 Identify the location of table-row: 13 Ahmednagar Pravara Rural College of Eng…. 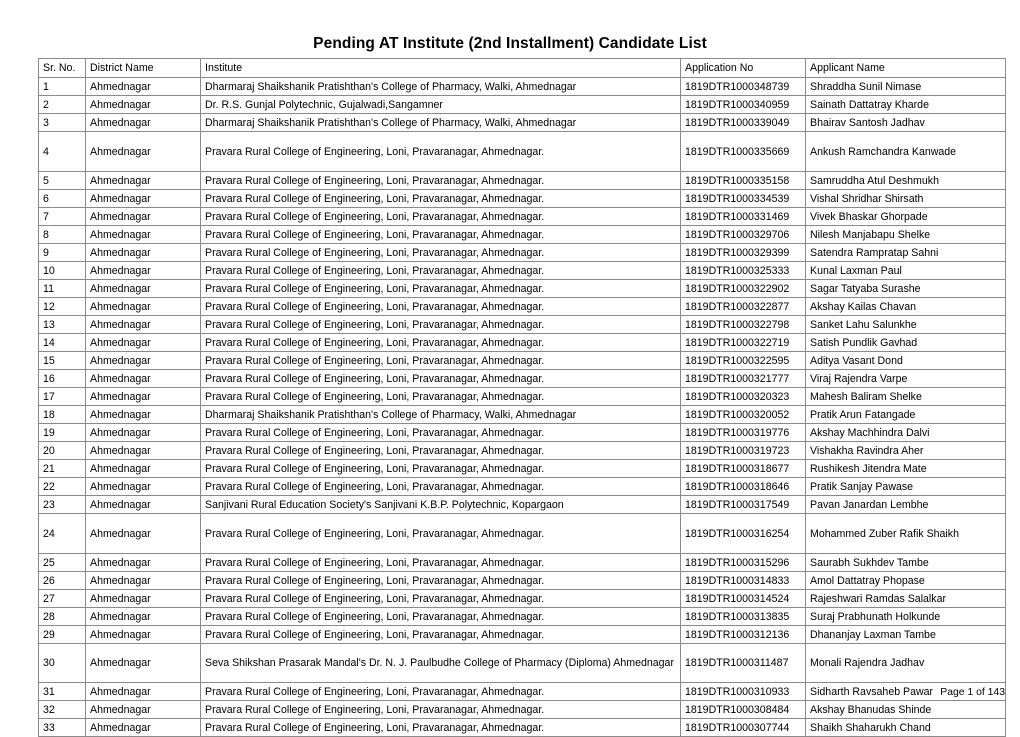
(522, 324).